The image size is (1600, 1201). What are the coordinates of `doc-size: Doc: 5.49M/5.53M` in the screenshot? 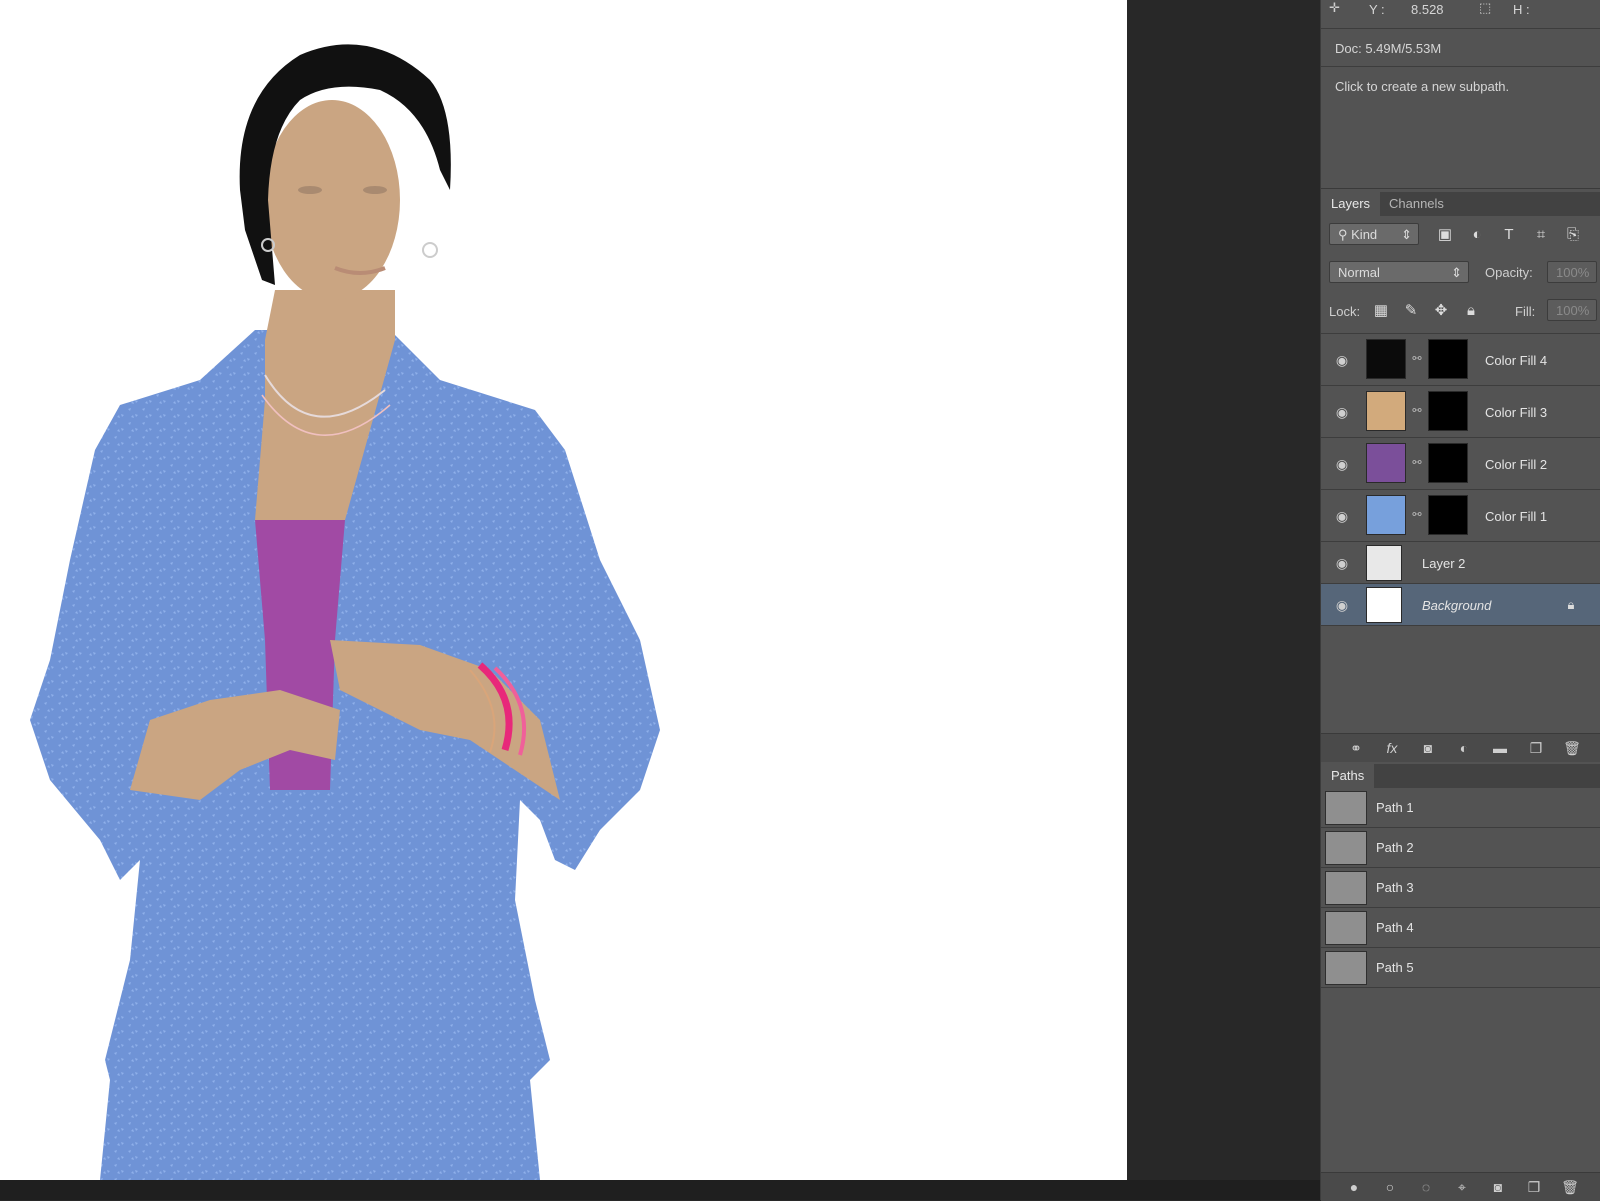 It's located at (1388, 48).